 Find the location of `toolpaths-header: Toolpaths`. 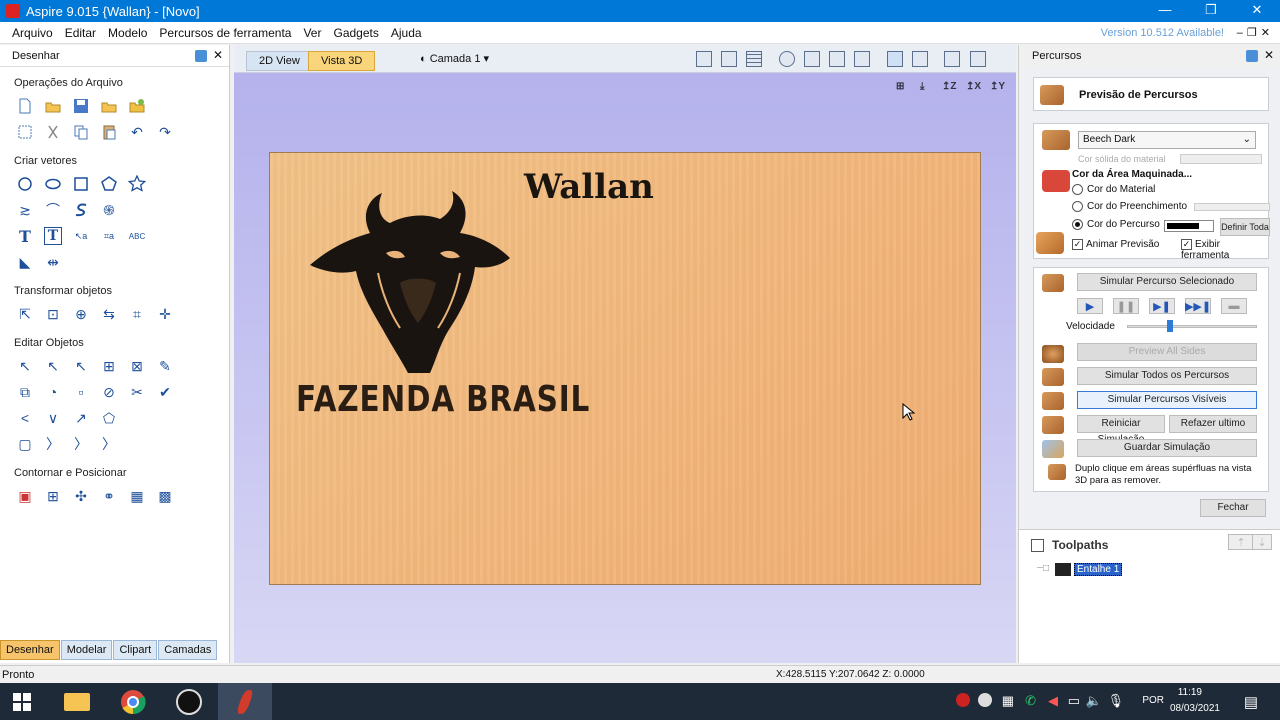

toolpaths-header: Toolpaths is located at coordinates (1069, 545).